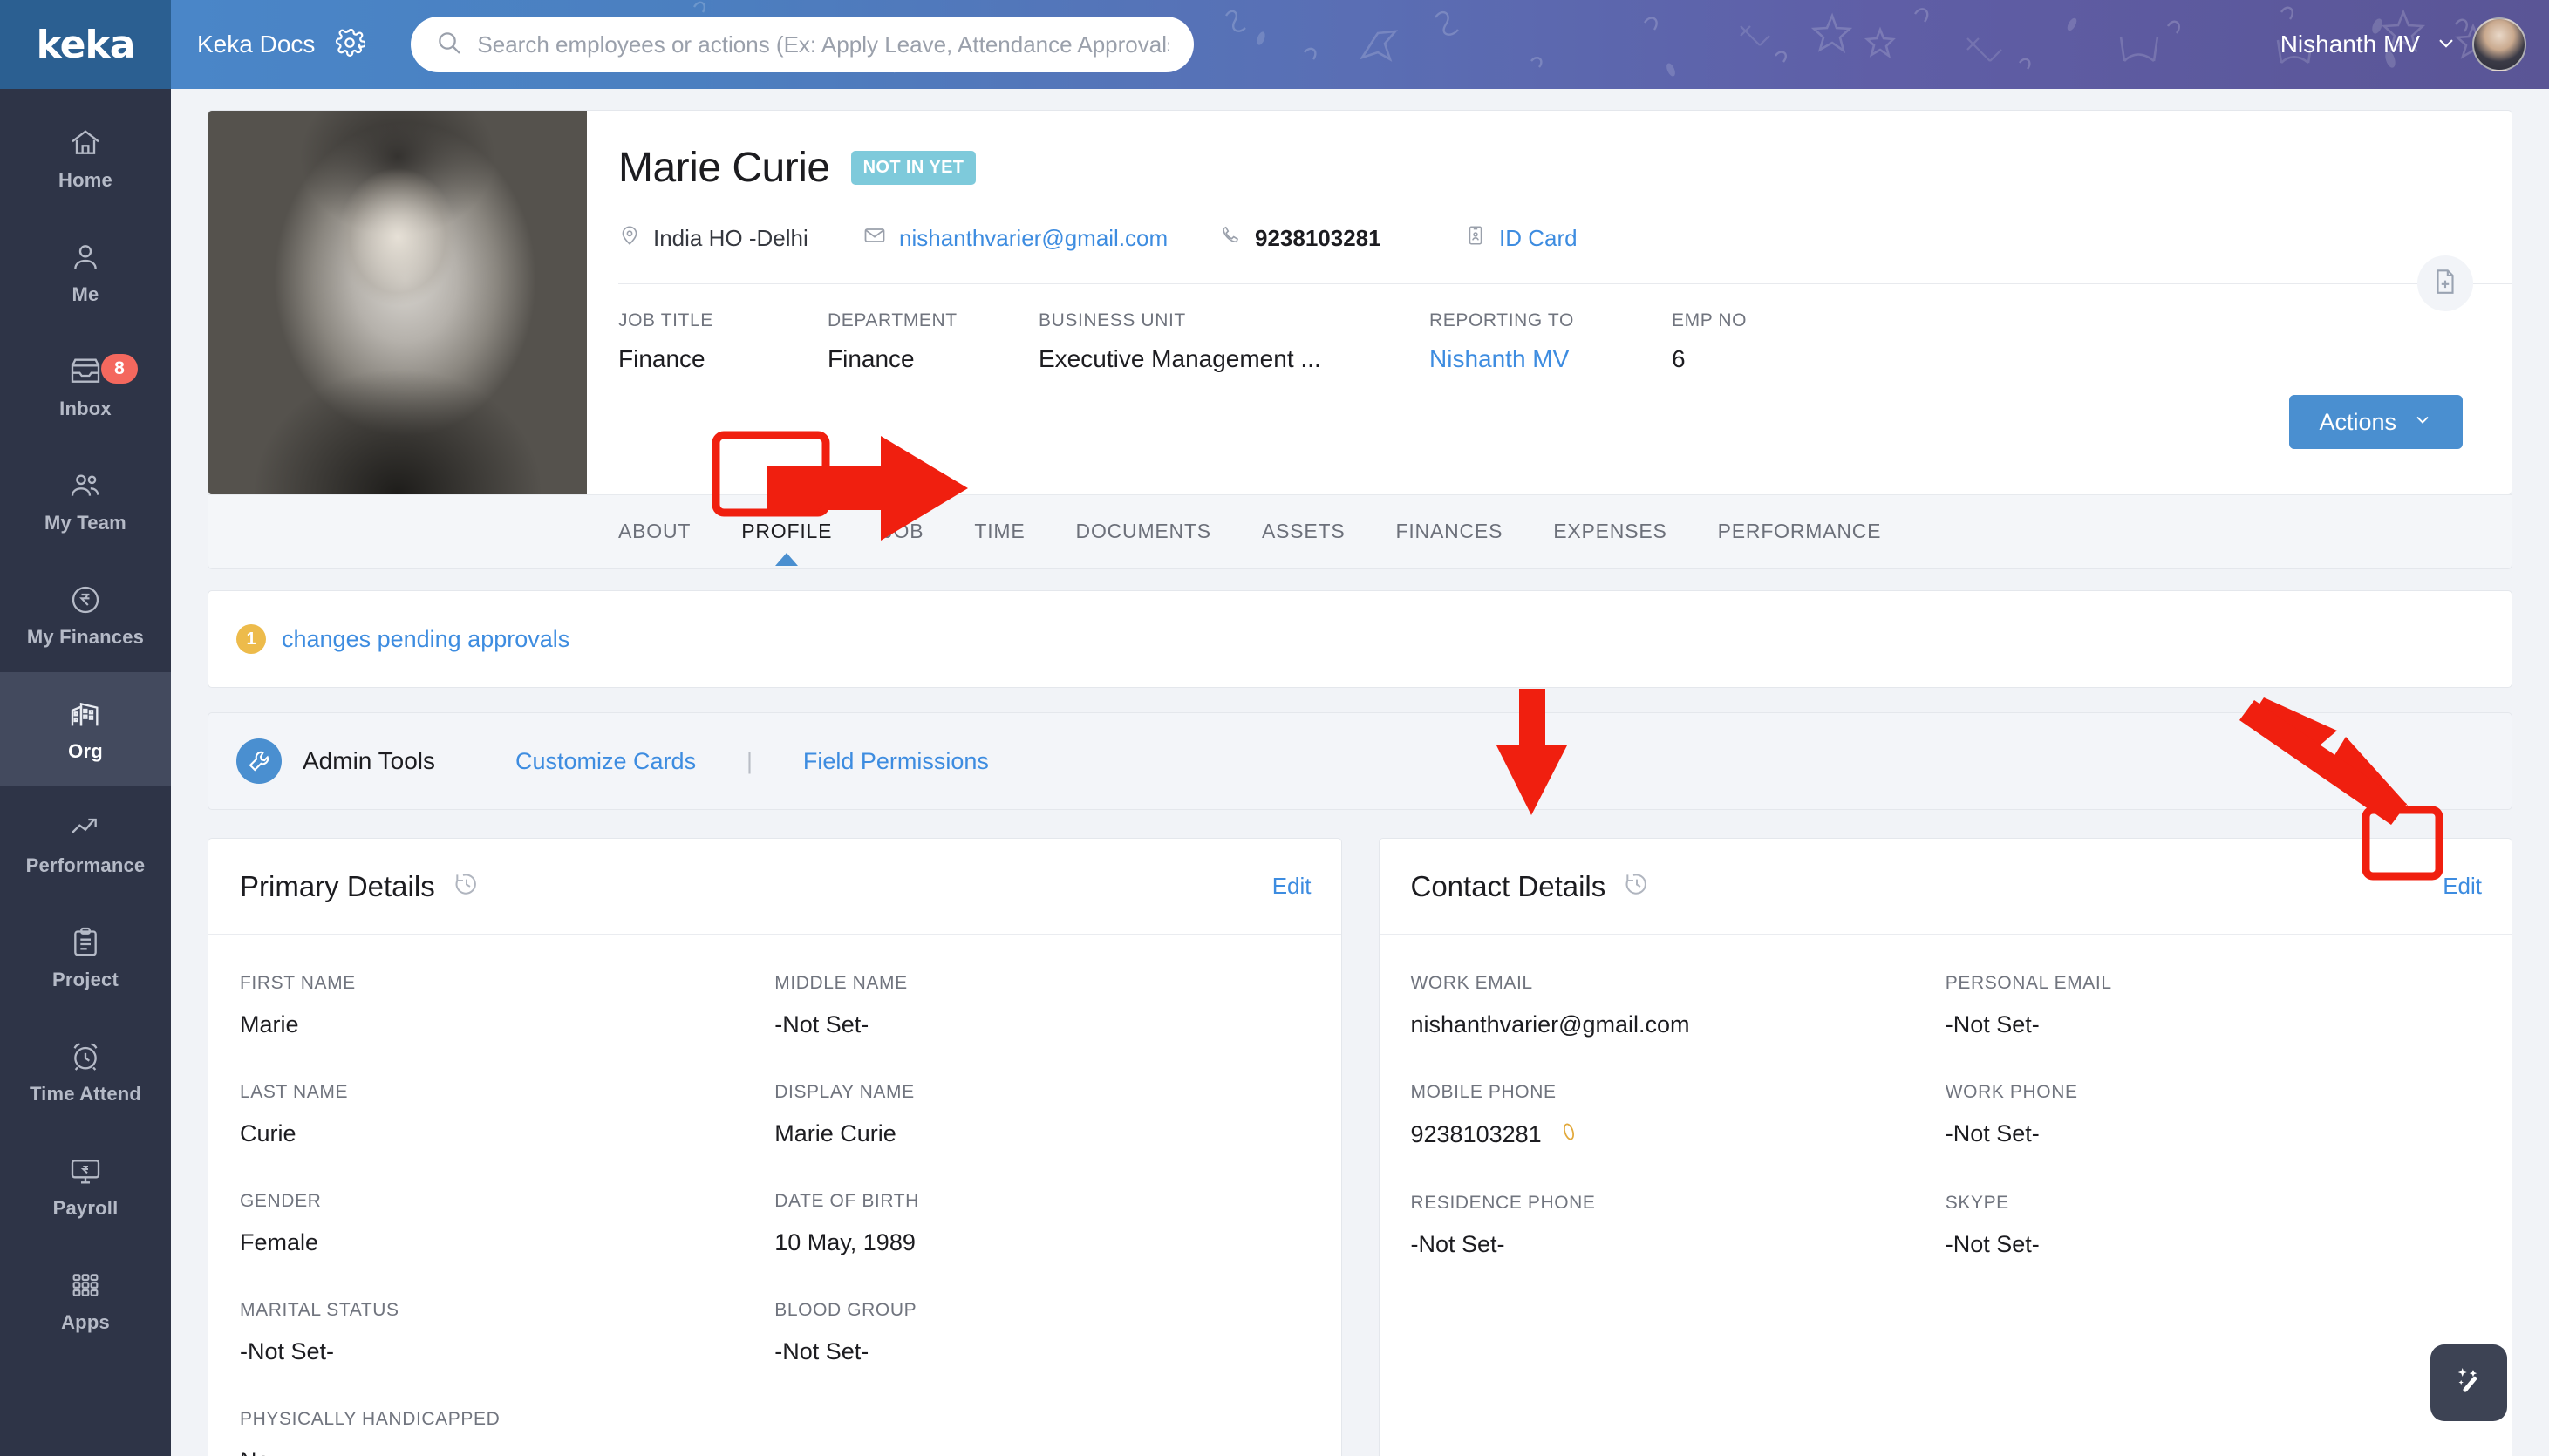 The image size is (2549, 1456). I want to click on phone-text: 9238103281, so click(1318, 238).